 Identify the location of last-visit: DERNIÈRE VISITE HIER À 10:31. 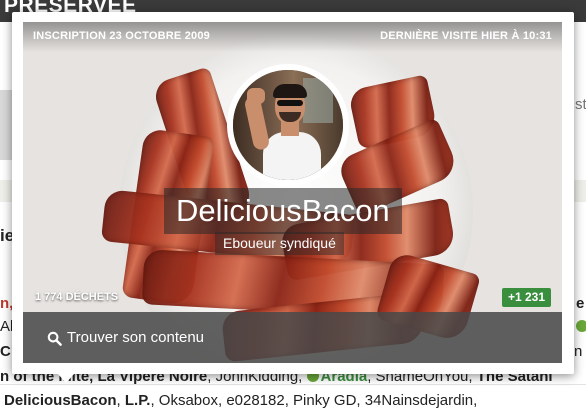
(466, 36).